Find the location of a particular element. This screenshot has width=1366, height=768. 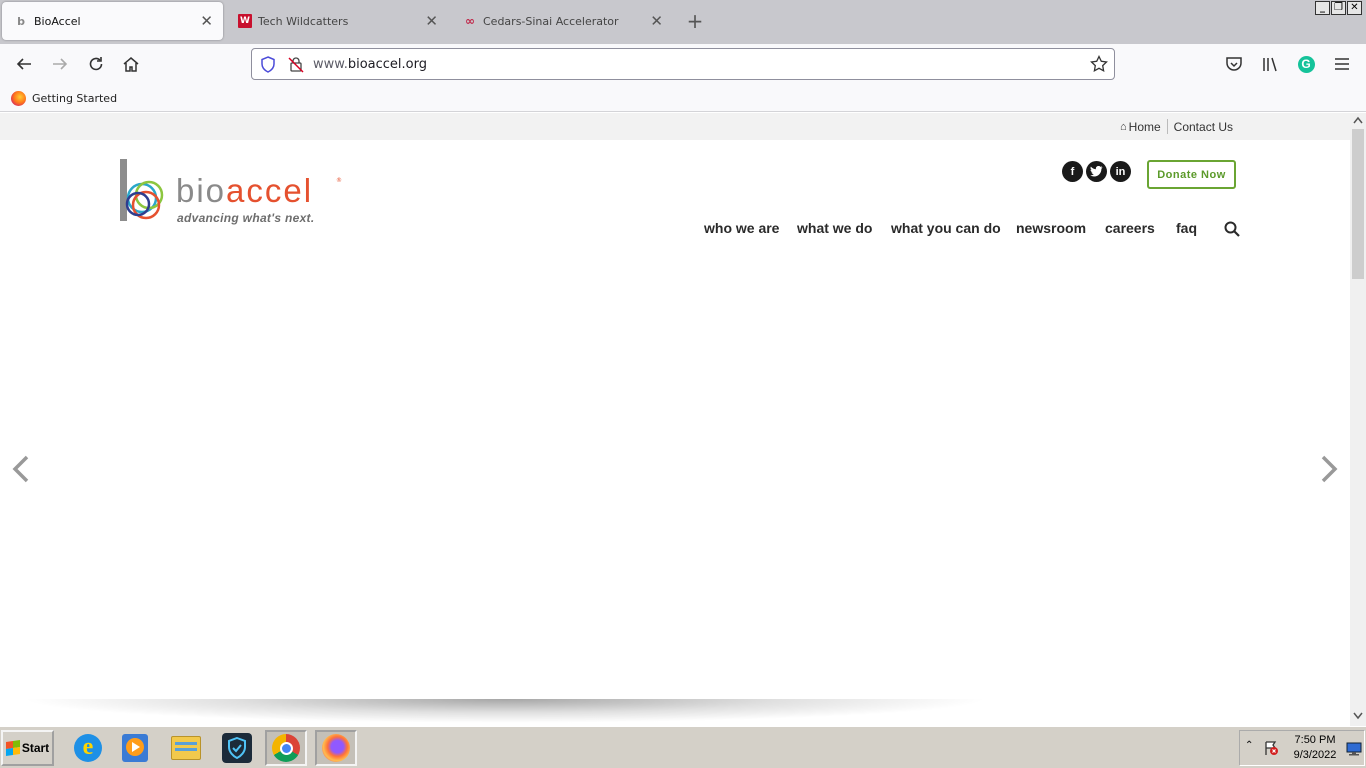

scroll-thumb is located at coordinates (1358, 204).